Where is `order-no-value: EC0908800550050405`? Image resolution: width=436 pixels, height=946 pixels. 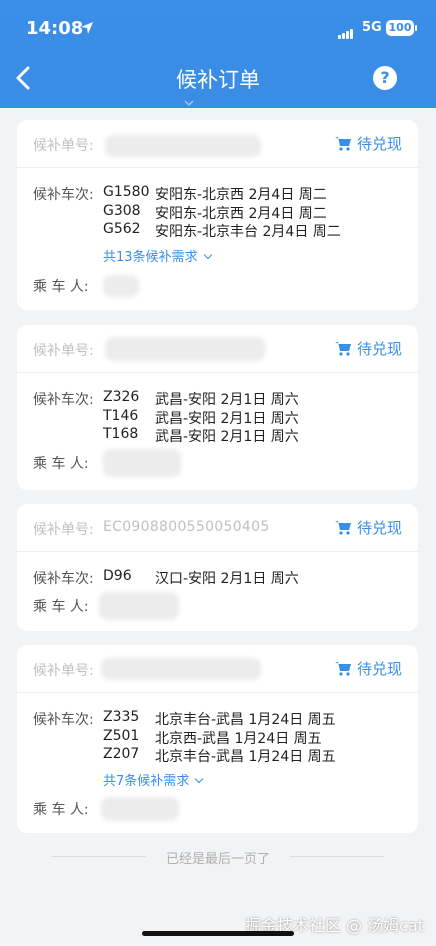 order-no-value: EC0908800550050405 is located at coordinates (186, 527).